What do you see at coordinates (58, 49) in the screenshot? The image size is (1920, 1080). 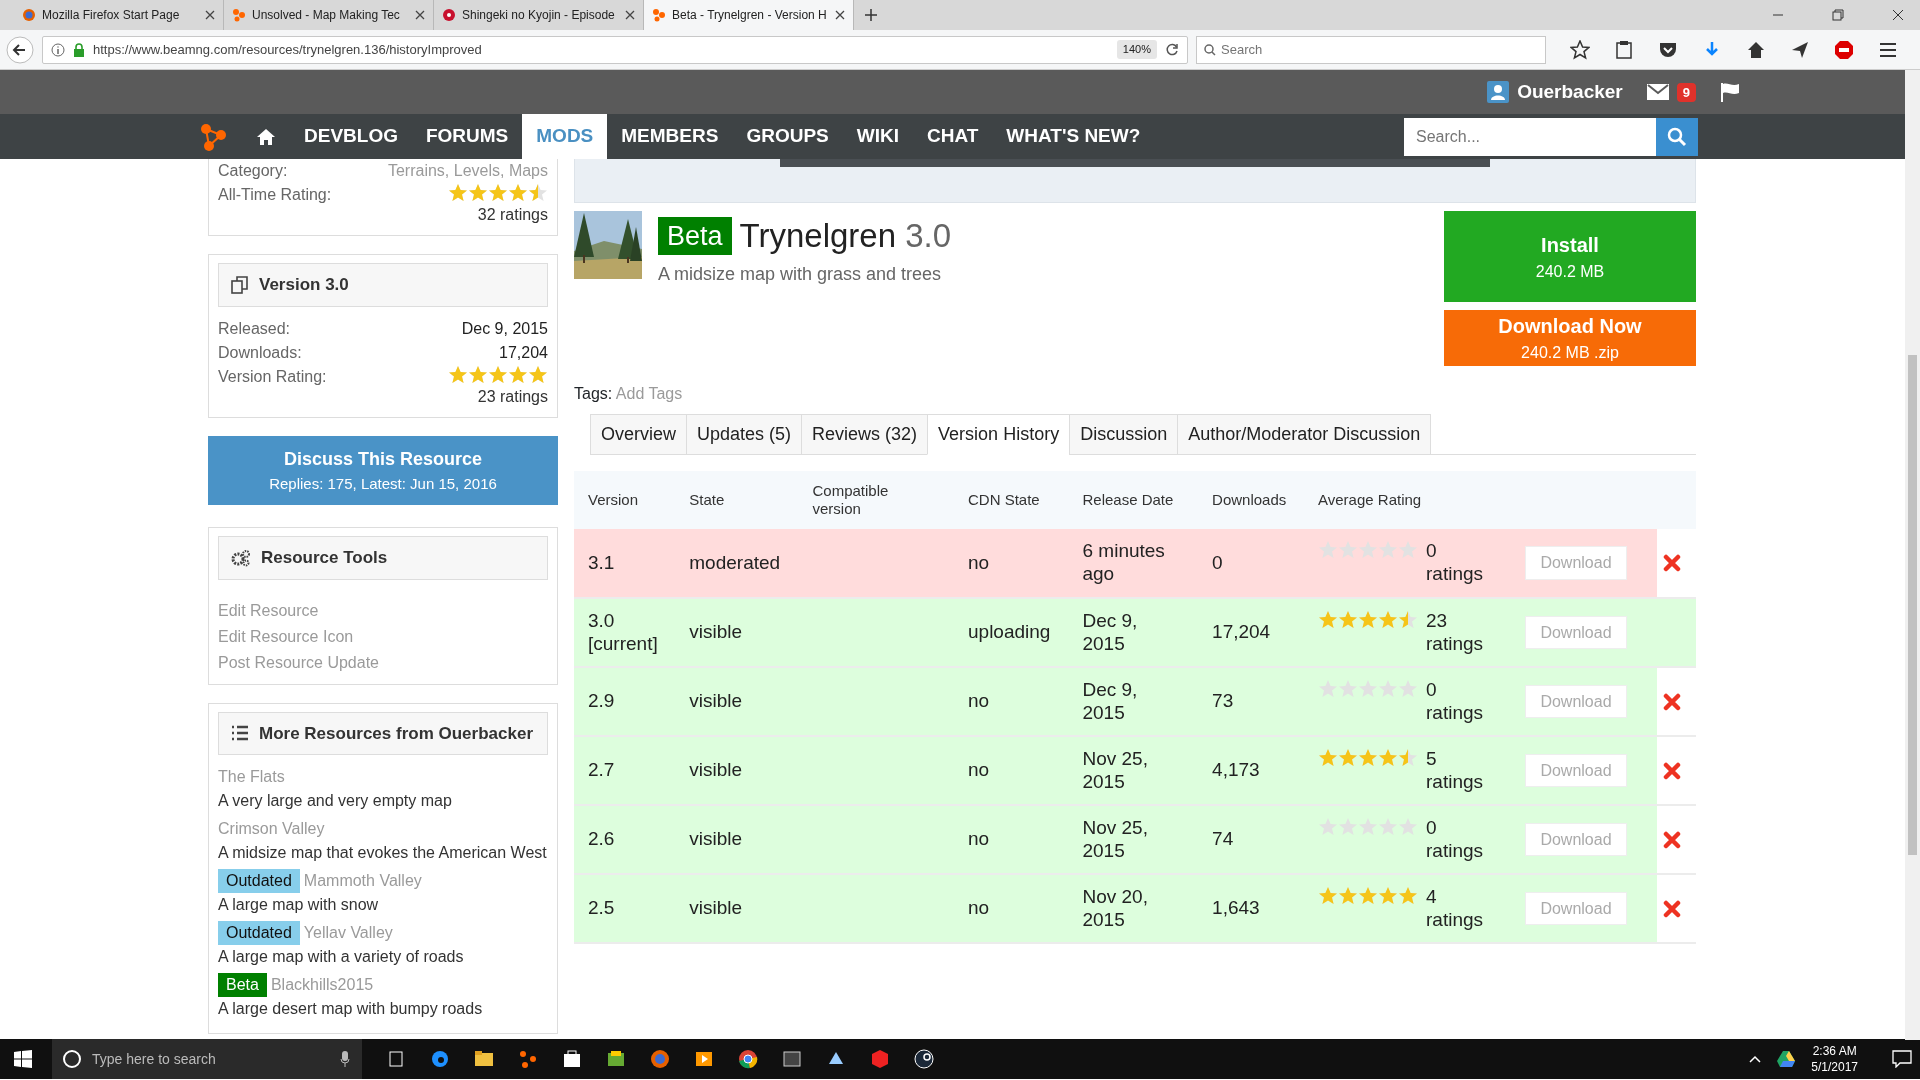 I see `info-icon` at bounding box center [58, 49].